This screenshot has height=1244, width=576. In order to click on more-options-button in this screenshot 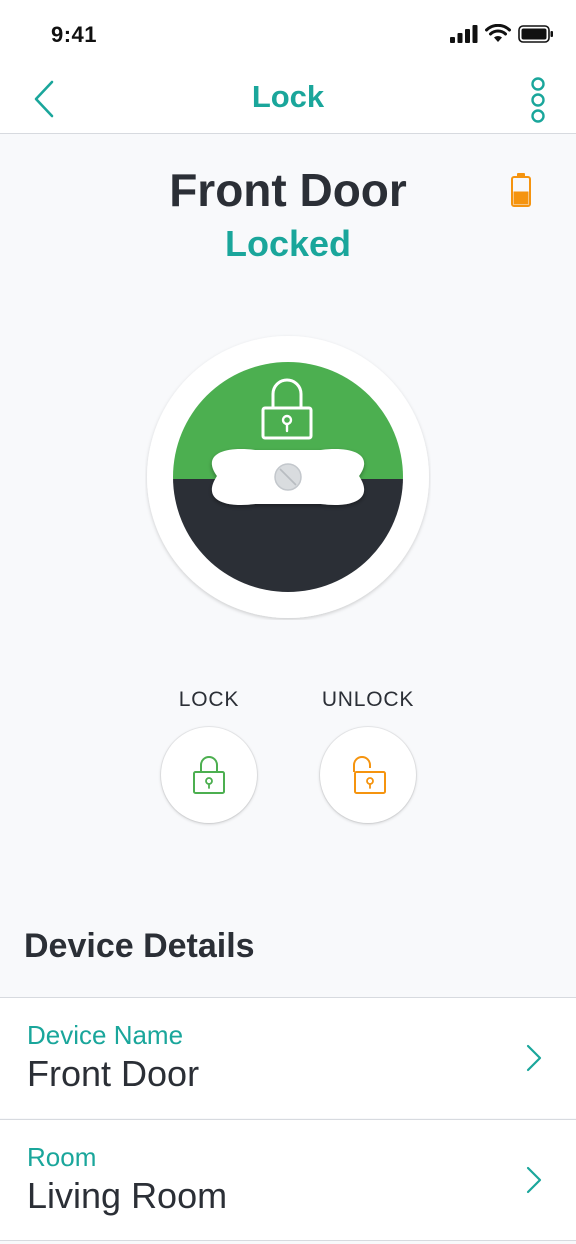, I will do `click(538, 100)`.